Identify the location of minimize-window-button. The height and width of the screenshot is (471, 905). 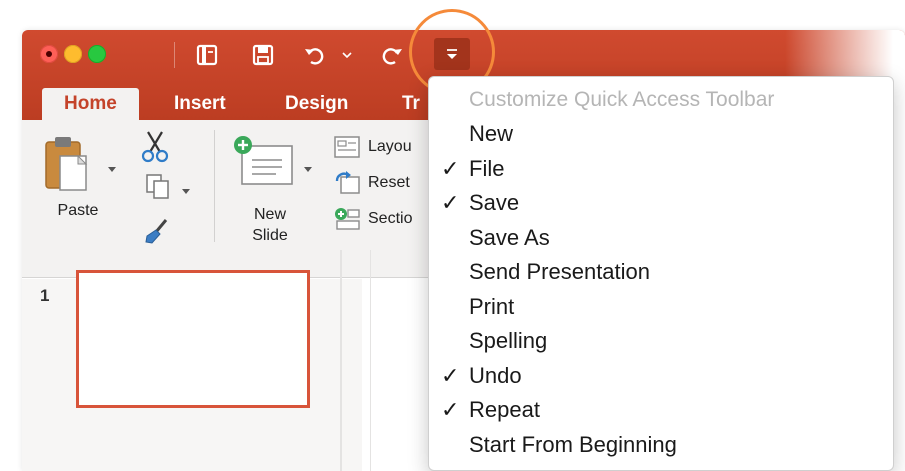
(73, 54).